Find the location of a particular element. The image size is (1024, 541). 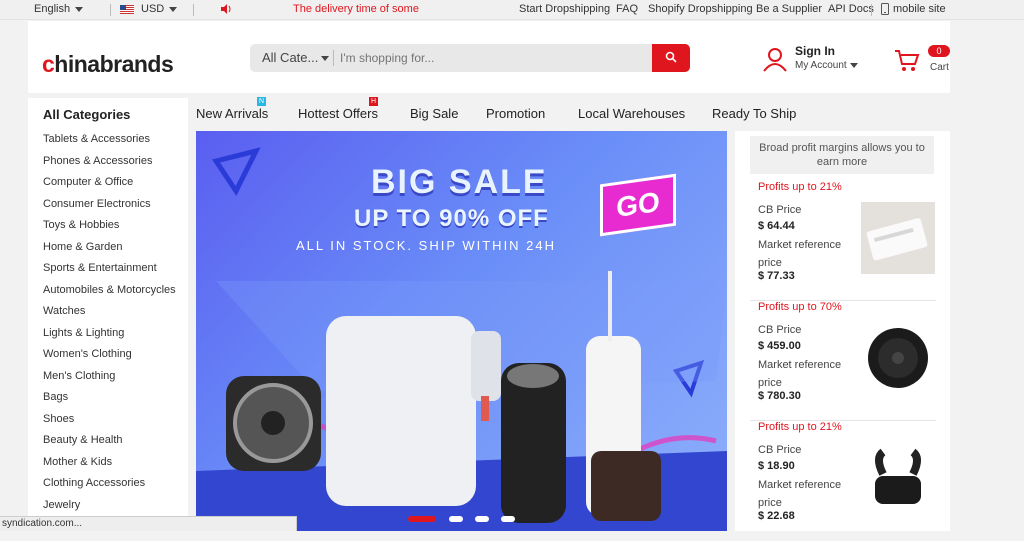

link-start-dropshipping: Start Dropshipping is located at coordinates (564, 9).